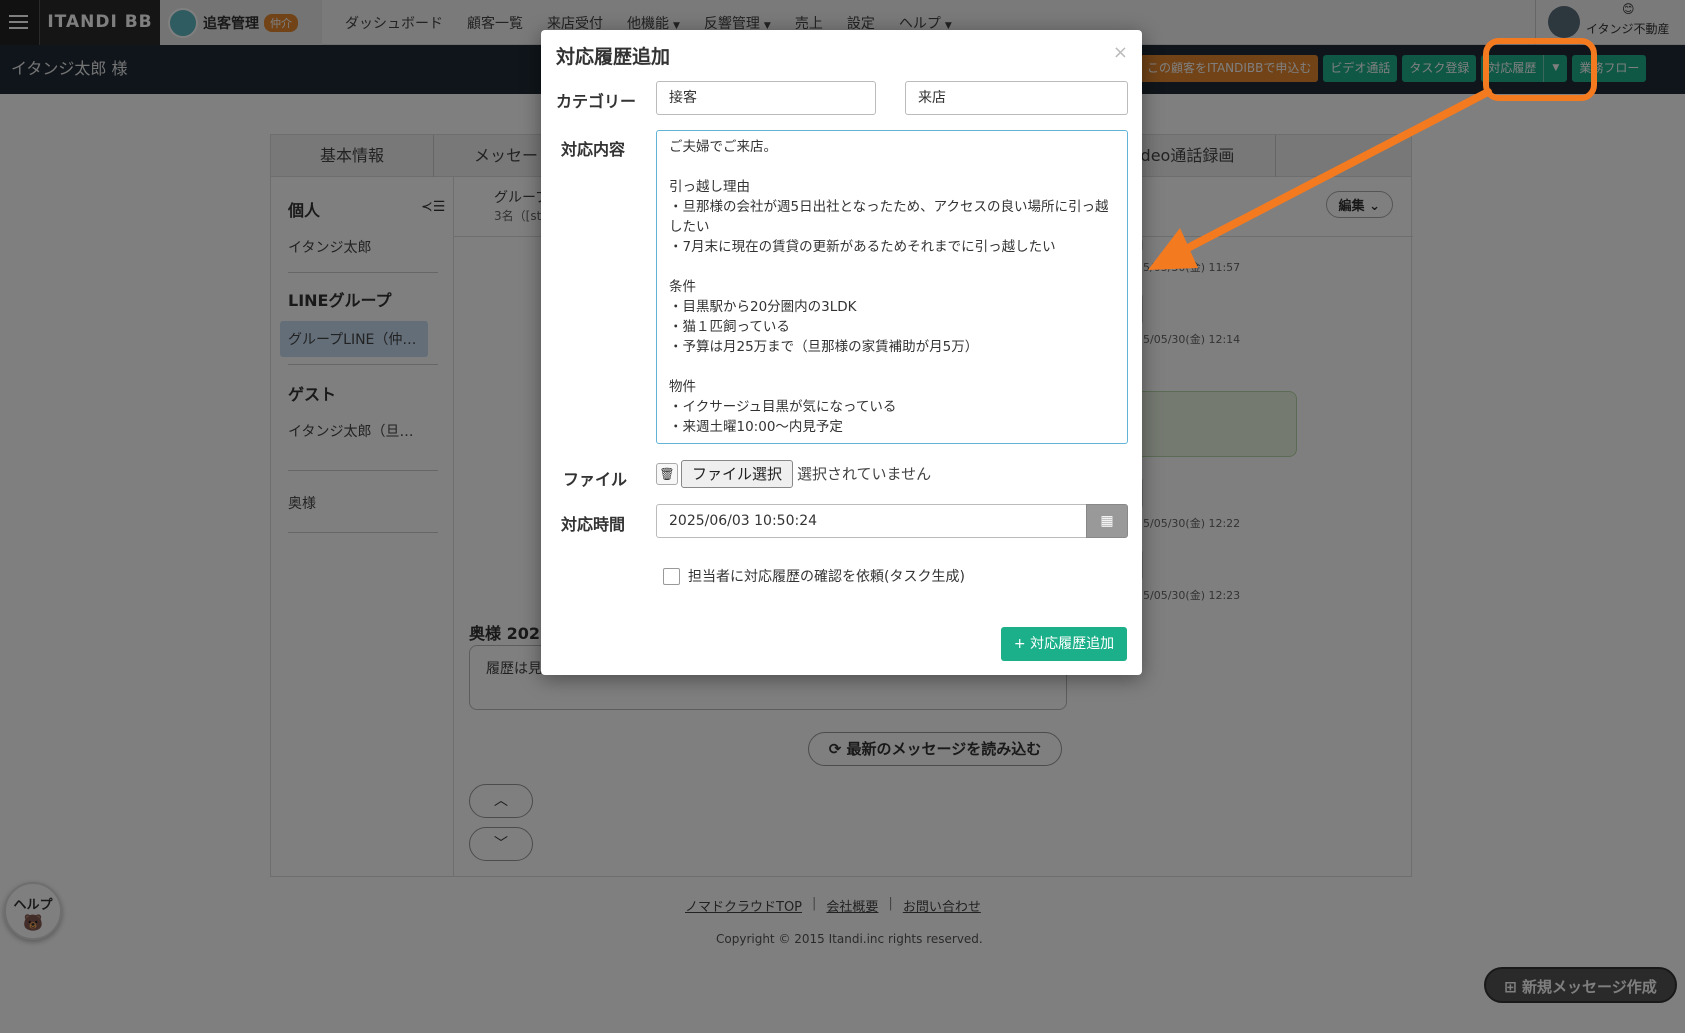 The height and width of the screenshot is (1033, 1685). What do you see at coordinates (1016, 98) in the screenshot?
I see `category-select-2: 来店` at bounding box center [1016, 98].